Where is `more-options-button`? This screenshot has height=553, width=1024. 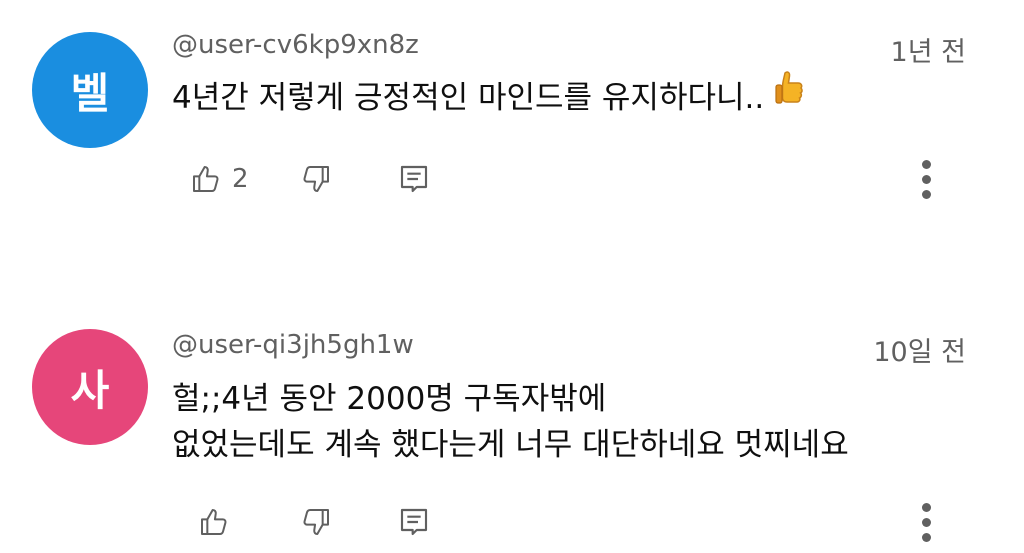 more-options-button is located at coordinates (927, 522).